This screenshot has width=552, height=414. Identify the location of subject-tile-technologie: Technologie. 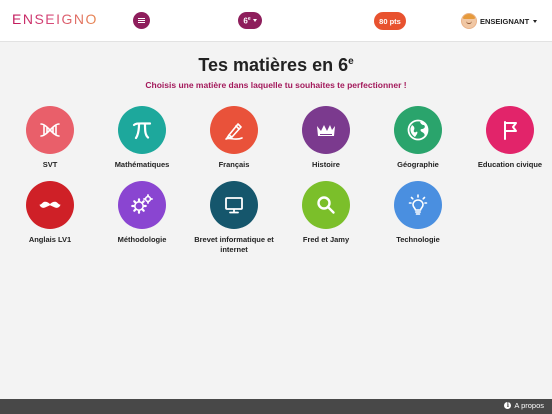
(418, 213).